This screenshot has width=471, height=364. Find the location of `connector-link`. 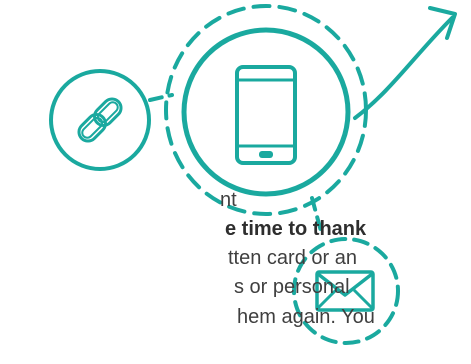

connector-link is located at coordinates (161, 97).